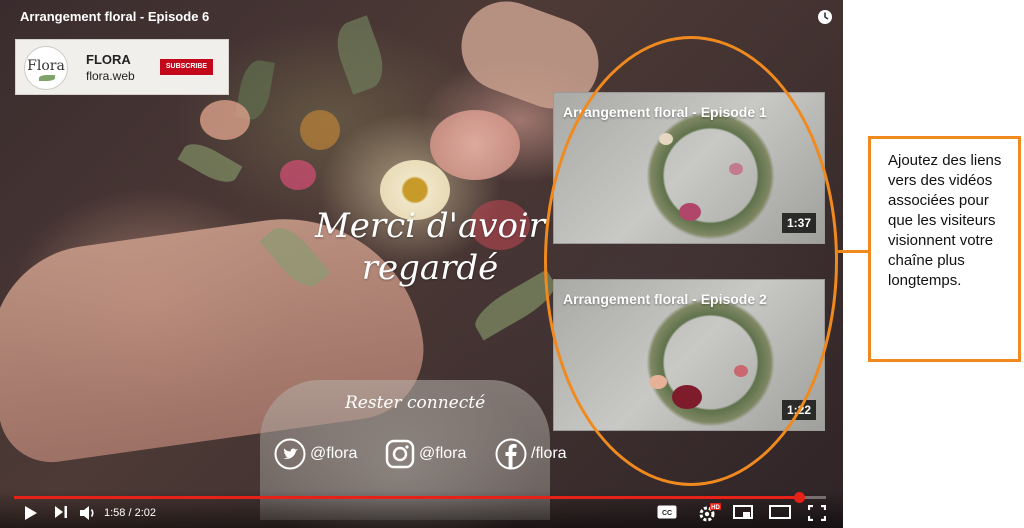 This screenshot has height=528, width=1024. What do you see at coordinates (130, 513) in the screenshot?
I see `time-display: 1:58 / 2:02` at bounding box center [130, 513].